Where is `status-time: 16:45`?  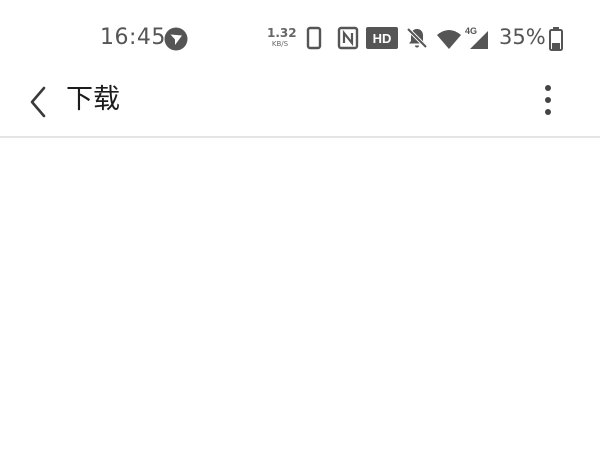 status-time: 16:45 is located at coordinates (133, 37).